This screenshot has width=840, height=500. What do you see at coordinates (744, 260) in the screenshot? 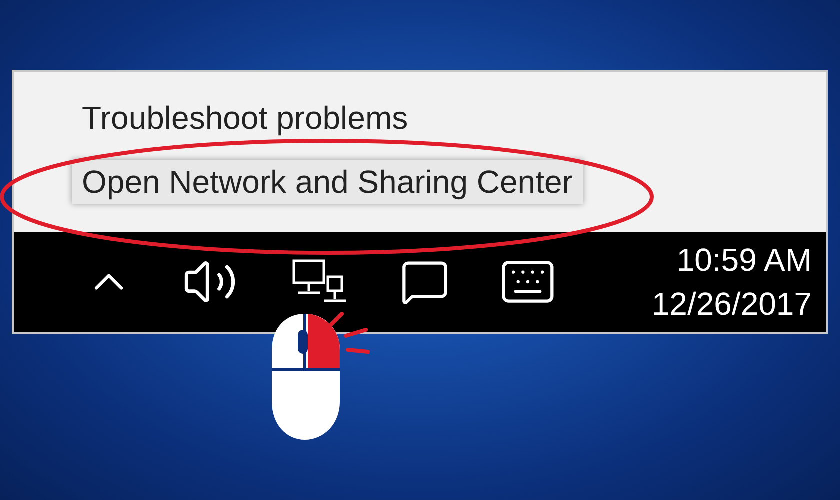
I see `clock-time: 10:59 AM` at bounding box center [744, 260].